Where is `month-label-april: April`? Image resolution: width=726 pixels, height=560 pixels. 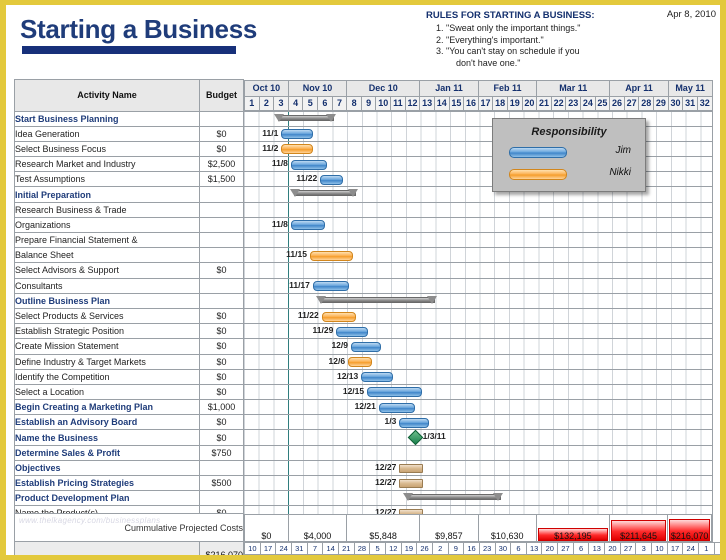 month-label-april: April is located at coordinates (667, 554).